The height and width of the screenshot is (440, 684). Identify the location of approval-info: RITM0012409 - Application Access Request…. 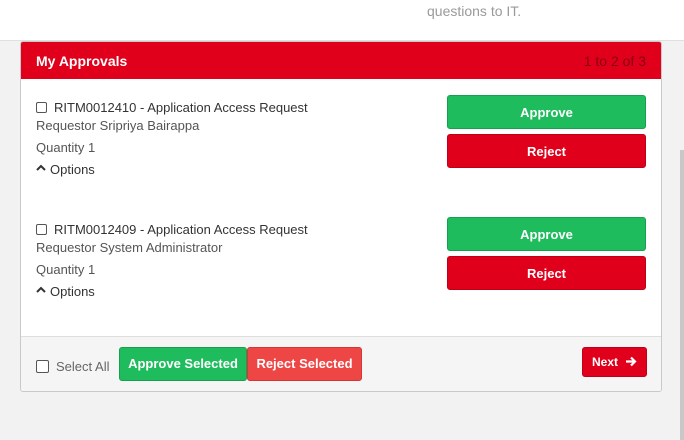
(172, 259).